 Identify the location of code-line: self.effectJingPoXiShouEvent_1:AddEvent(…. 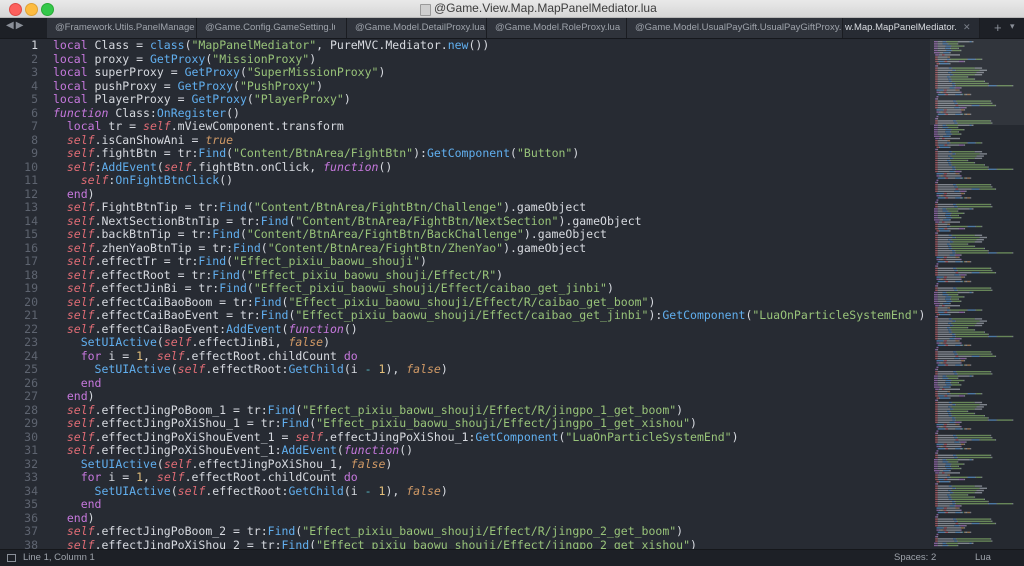
(233, 450).